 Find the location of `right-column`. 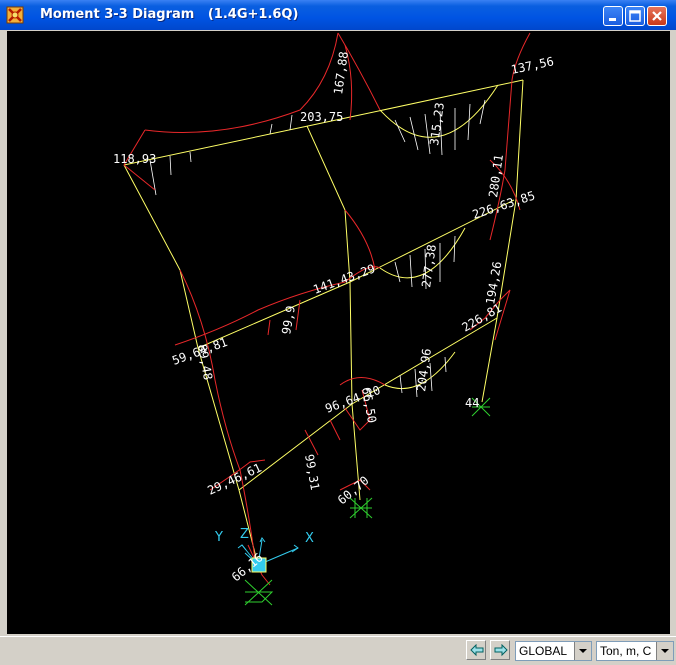

right-column is located at coordinates (502, 241).